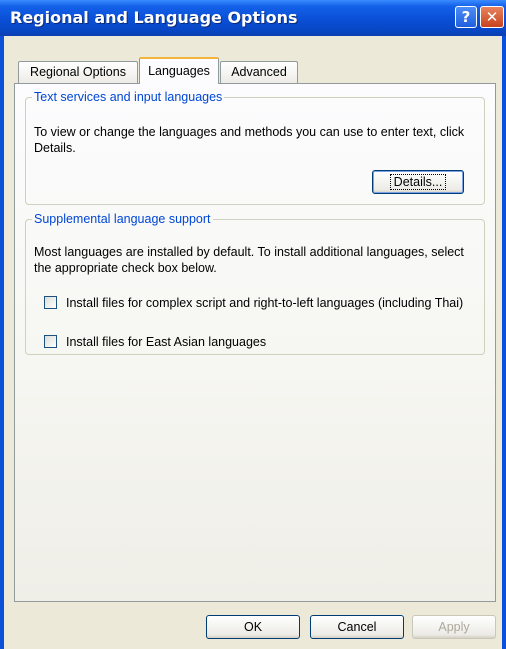  I want to click on east-asian-label: Install files for East Asian languages, so click(271, 342).